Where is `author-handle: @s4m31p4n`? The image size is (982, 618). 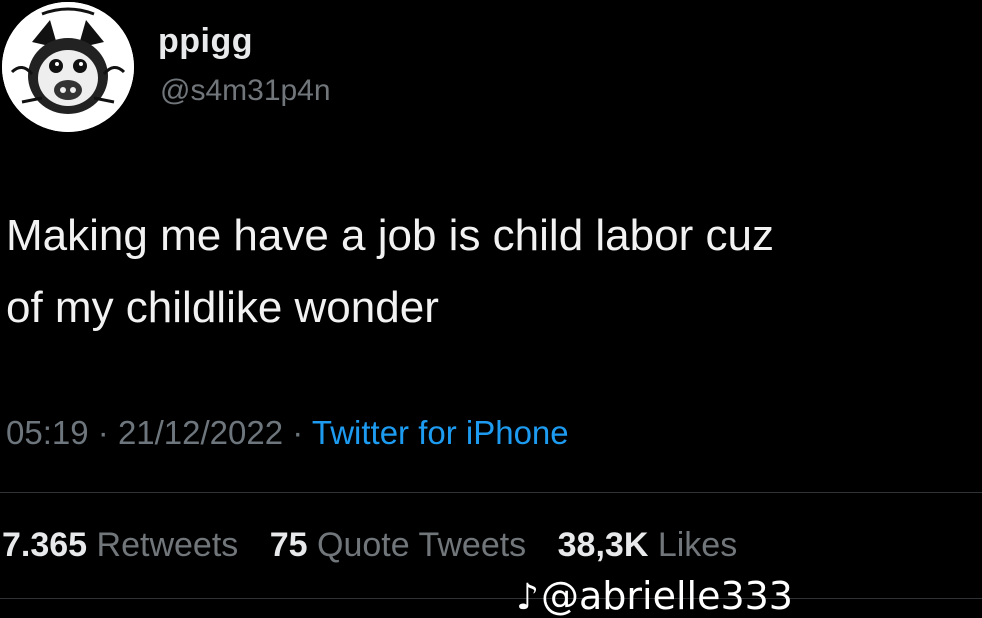 author-handle: @s4m31p4n is located at coordinates (245, 91).